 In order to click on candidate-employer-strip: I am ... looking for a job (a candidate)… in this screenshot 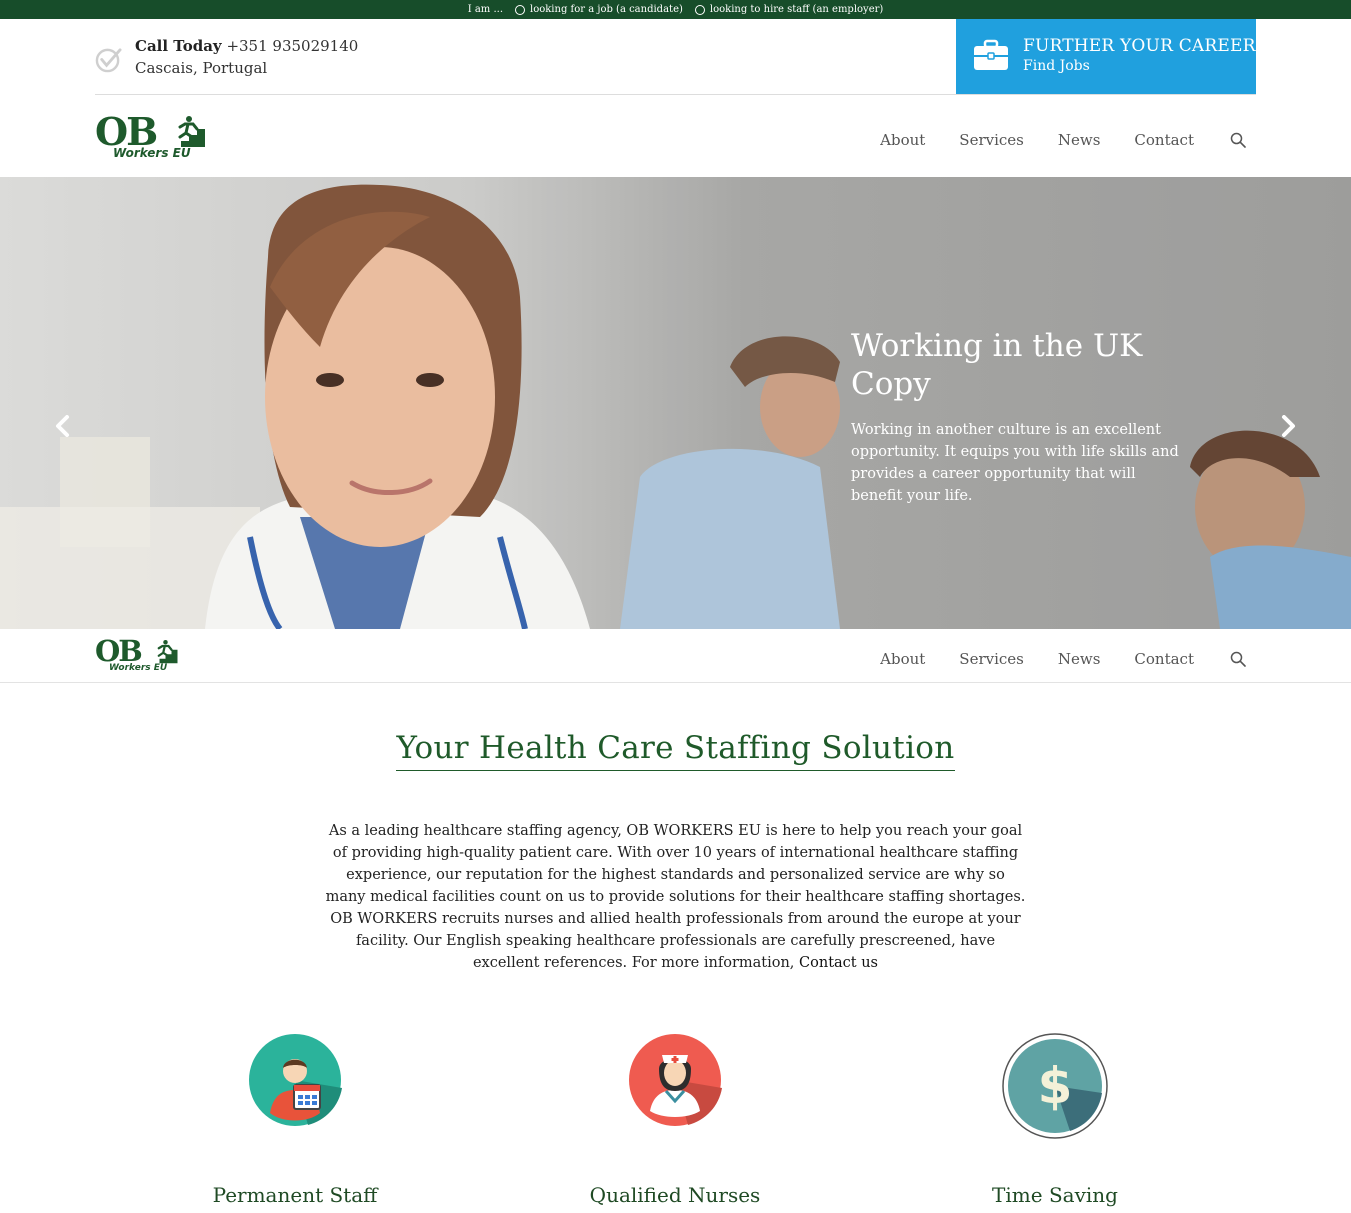, I will do `click(675, 9)`.